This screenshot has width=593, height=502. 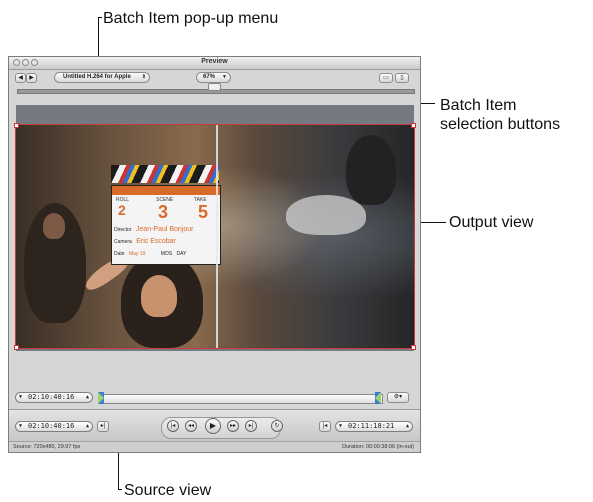 I want to click on out-timecode-field: ▼ 02:11:18:21 ▲, so click(x=374, y=426).